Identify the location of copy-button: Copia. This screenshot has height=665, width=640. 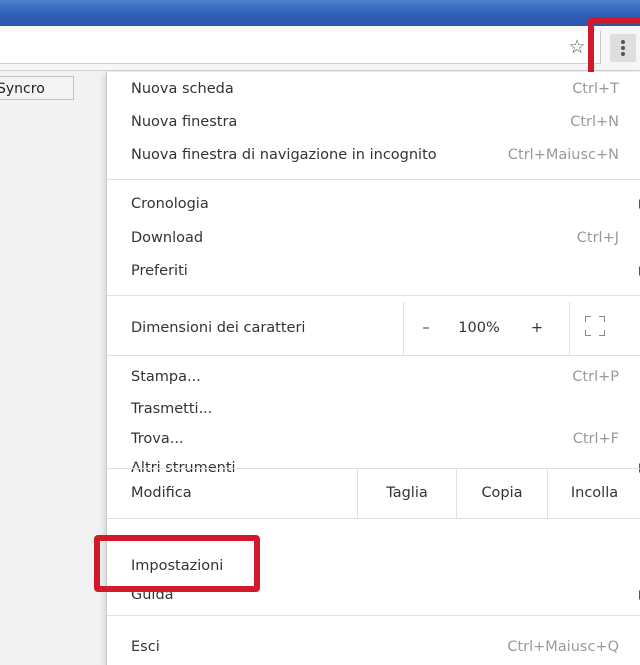
(502, 493).